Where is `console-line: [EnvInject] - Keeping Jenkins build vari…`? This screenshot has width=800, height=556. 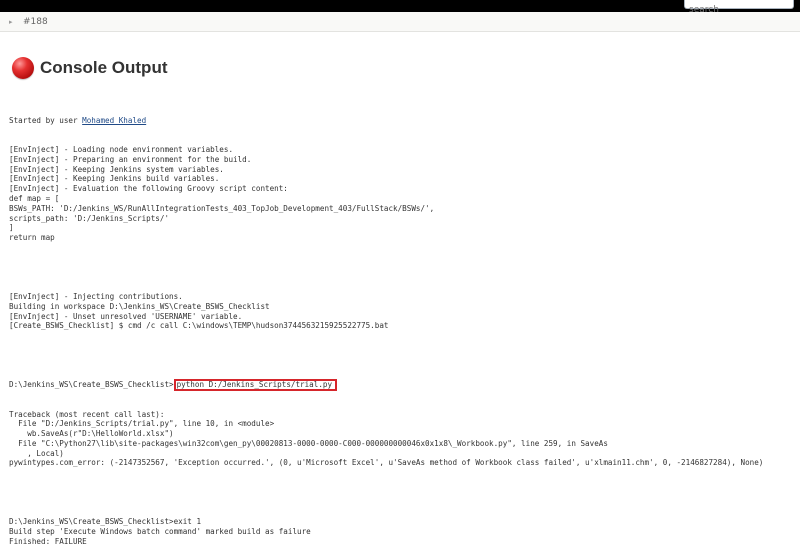 console-line: [EnvInject] - Keeping Jenkins build vari… is located at coordinates (114, 179).